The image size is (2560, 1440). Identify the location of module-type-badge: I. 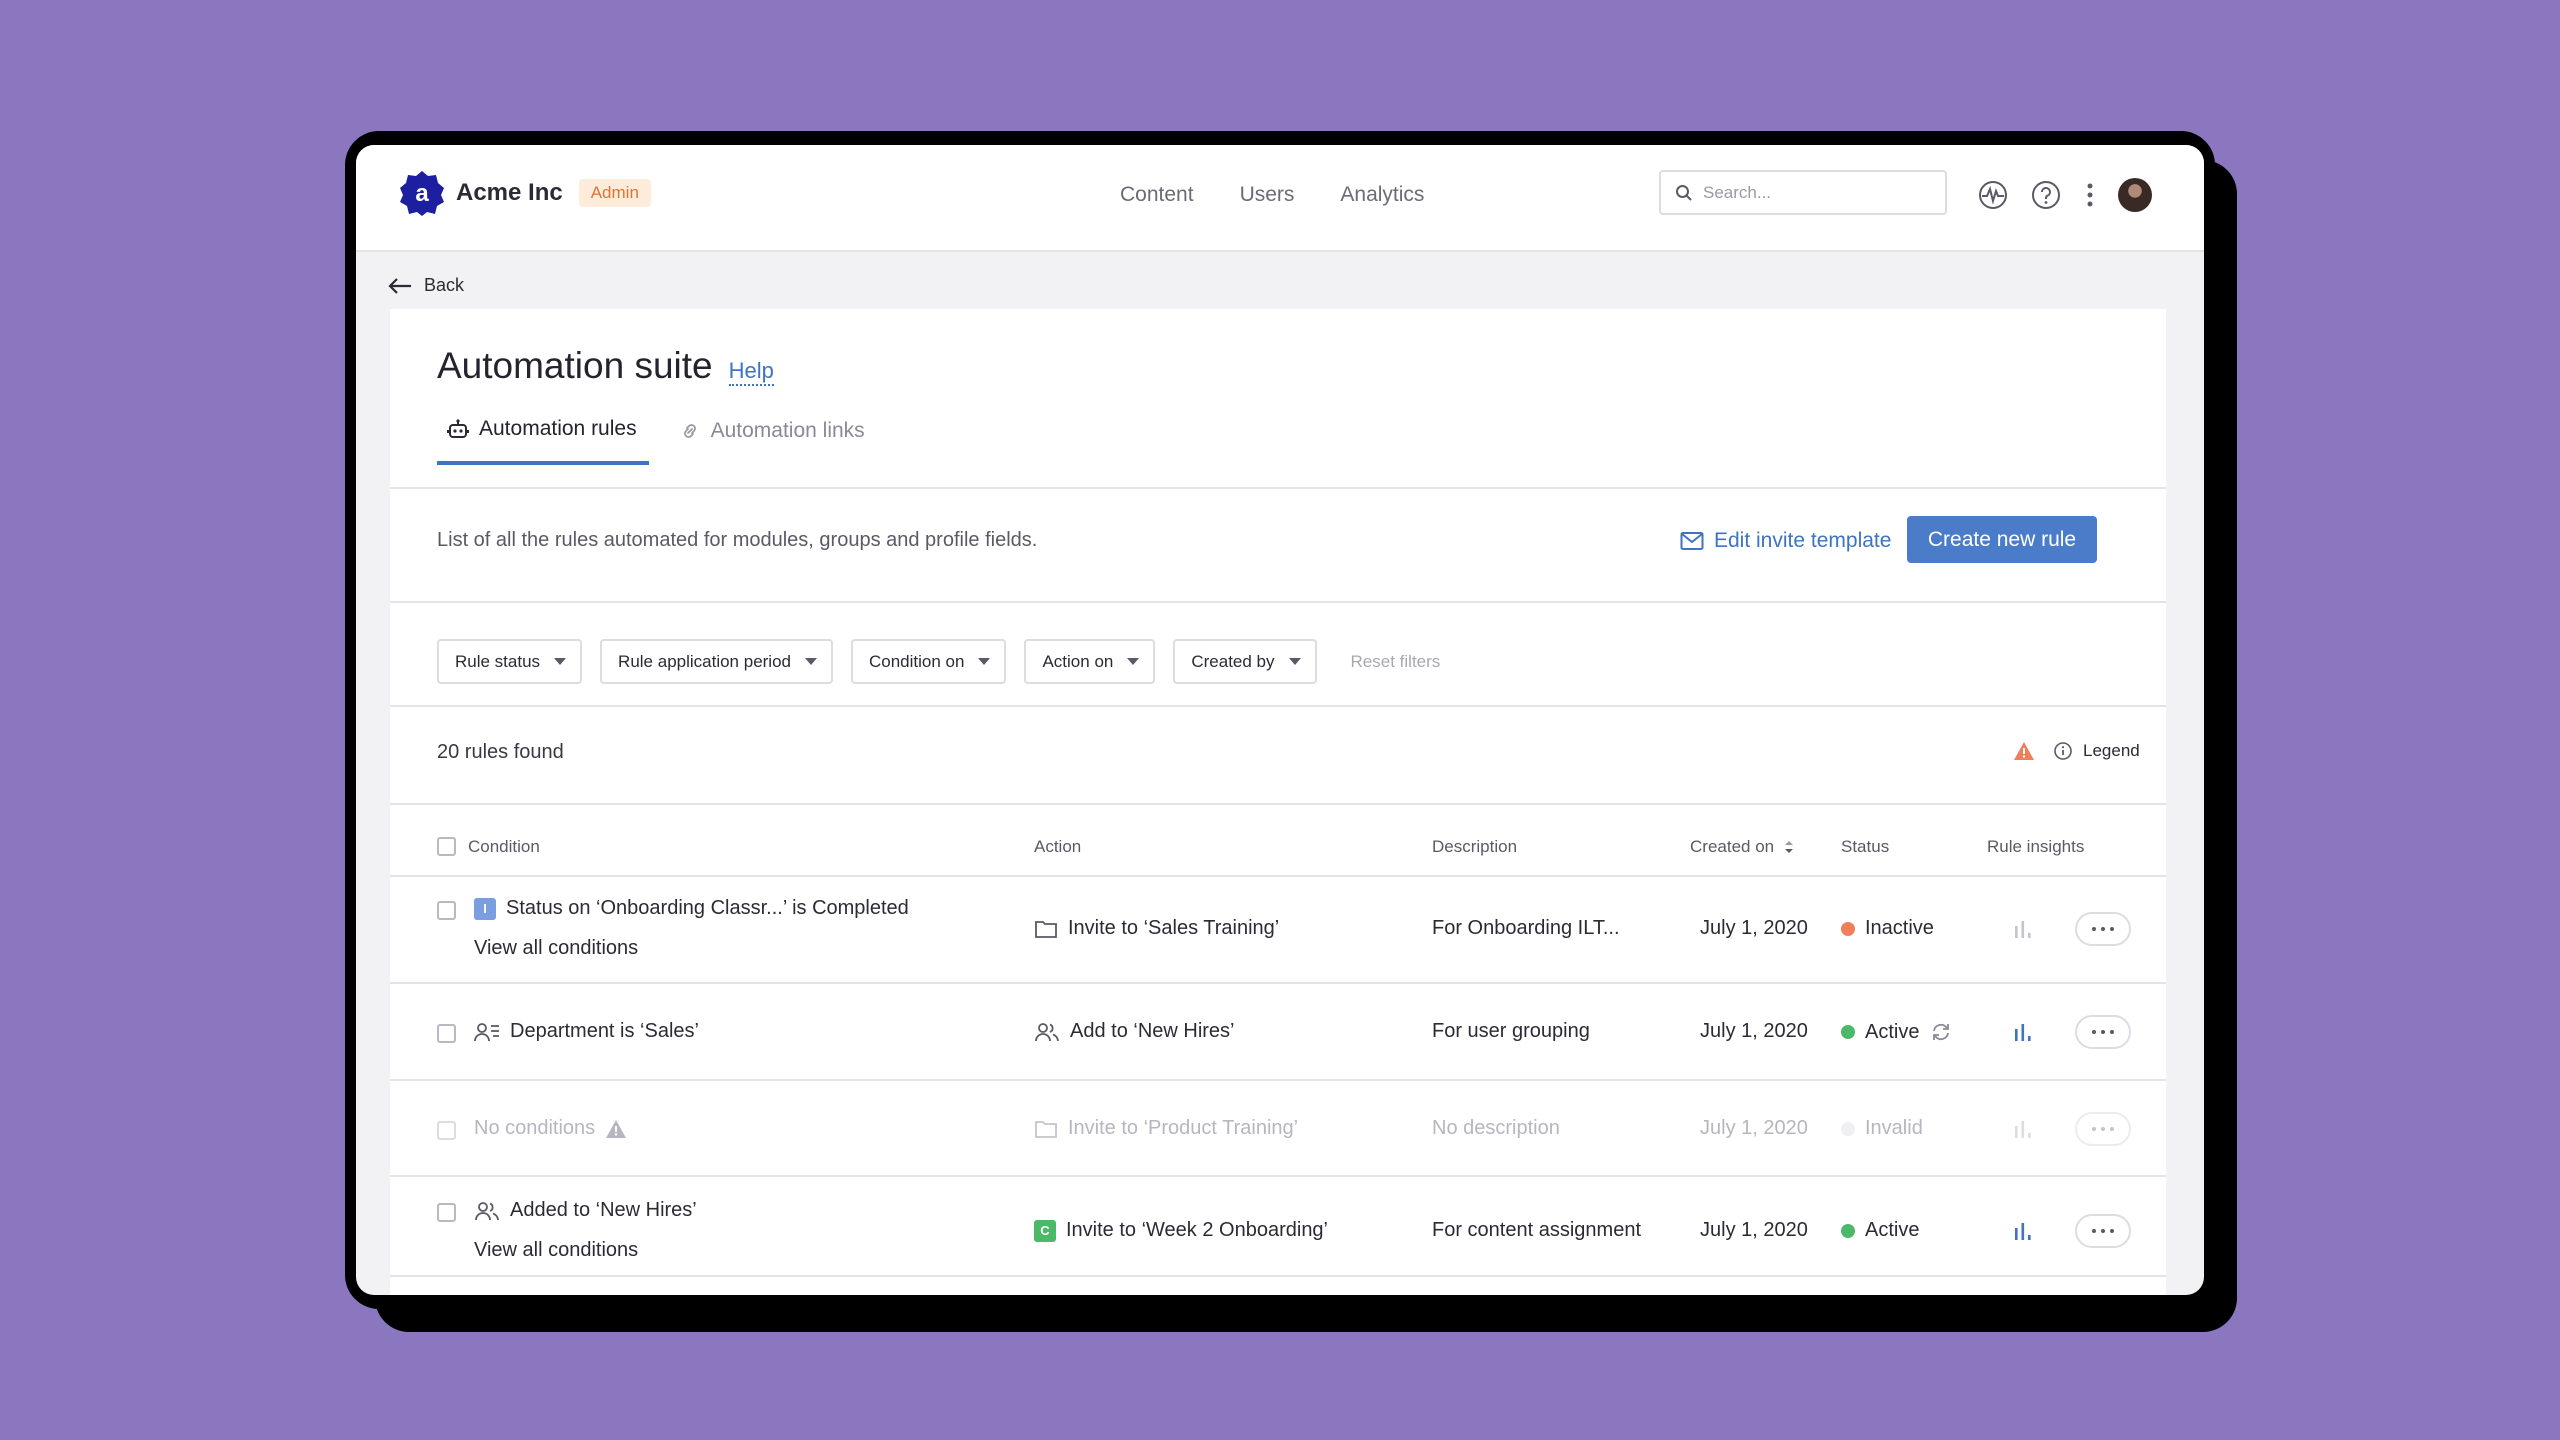
(485, 908).